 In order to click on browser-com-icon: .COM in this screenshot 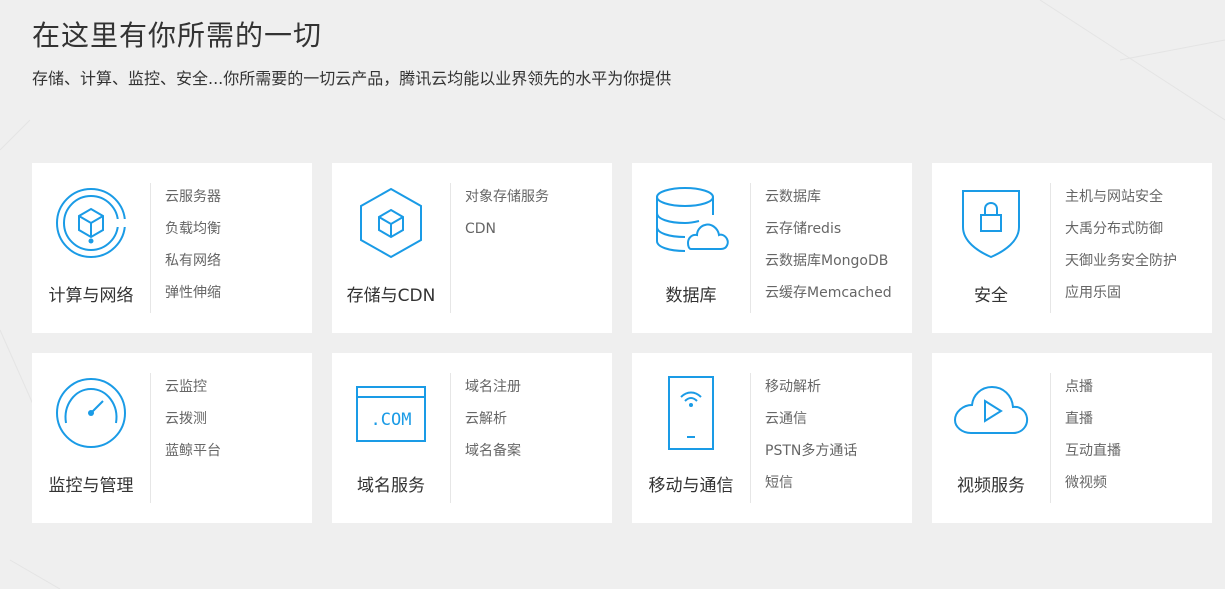, I will do `click(391, 413)`.